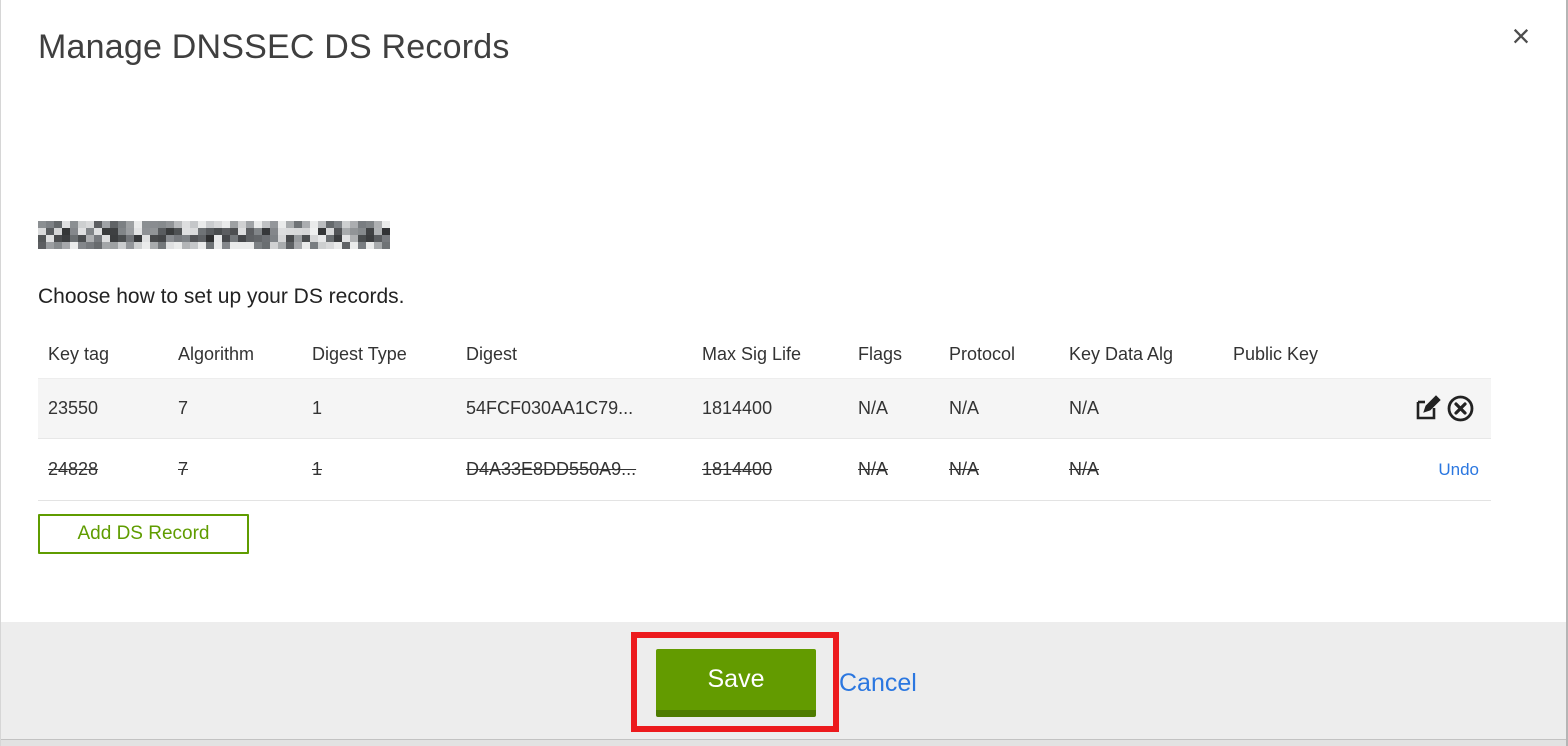 The image size is (1568, 746). What do you see at coordinates (79, 353) in the screenshot?
I see `col-header-key-tag: Key tag` at bounding box center [79, 353].